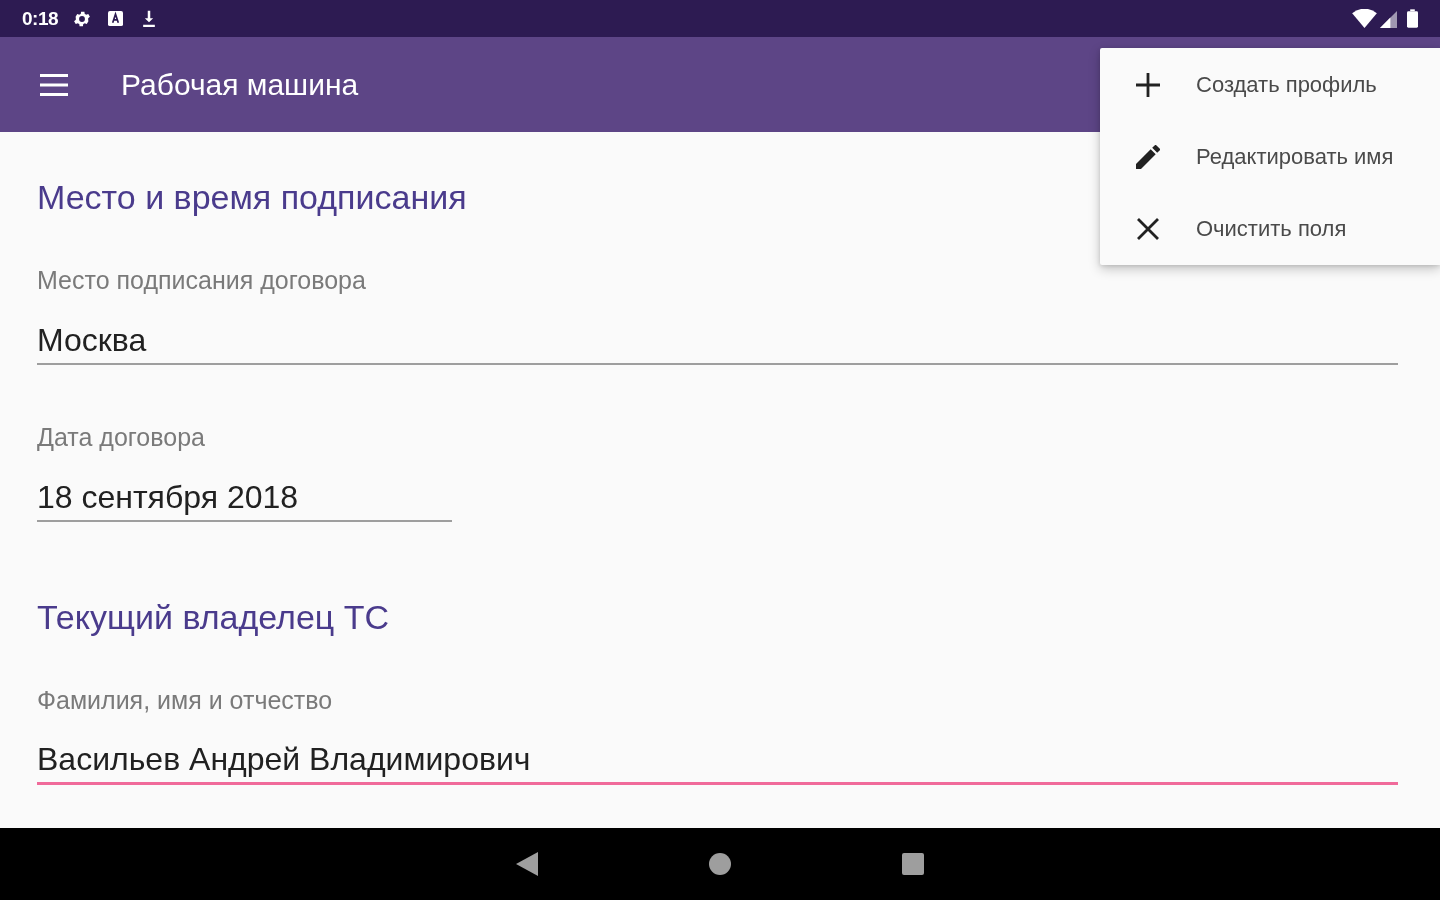 This screenshot has height=900, width=1440. Describe the element at coordinates (244, 498) in the screenshot. I see `date-field: 18 сентября 2018` at that location.